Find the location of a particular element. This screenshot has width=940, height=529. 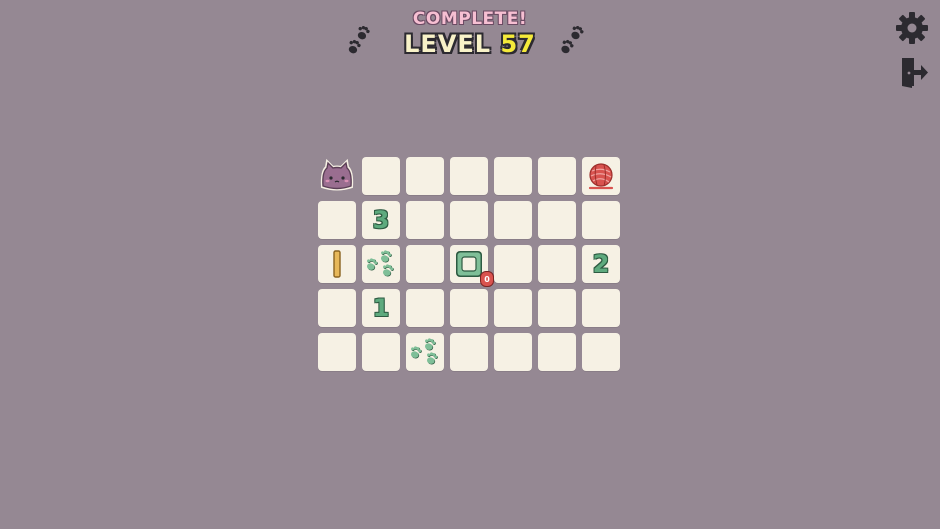

gear-icon is located at coordinates (912, 28).